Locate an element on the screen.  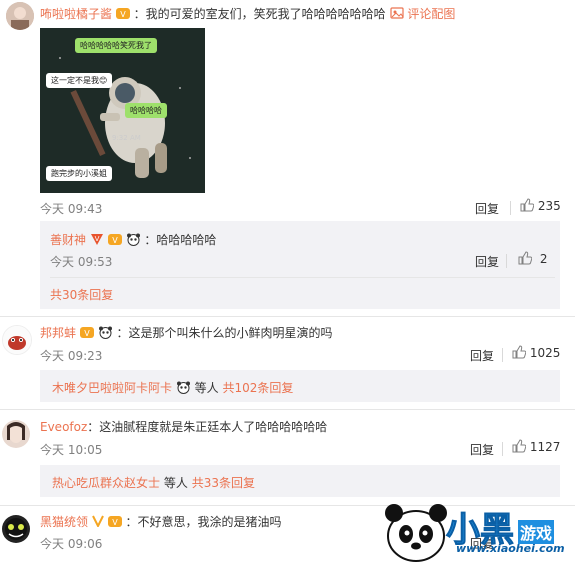
comment-line: Eveofoz：这油腻程度就是朱正廷本人了哈哈哈哈哈哈 is located at coordinates (183, 426).